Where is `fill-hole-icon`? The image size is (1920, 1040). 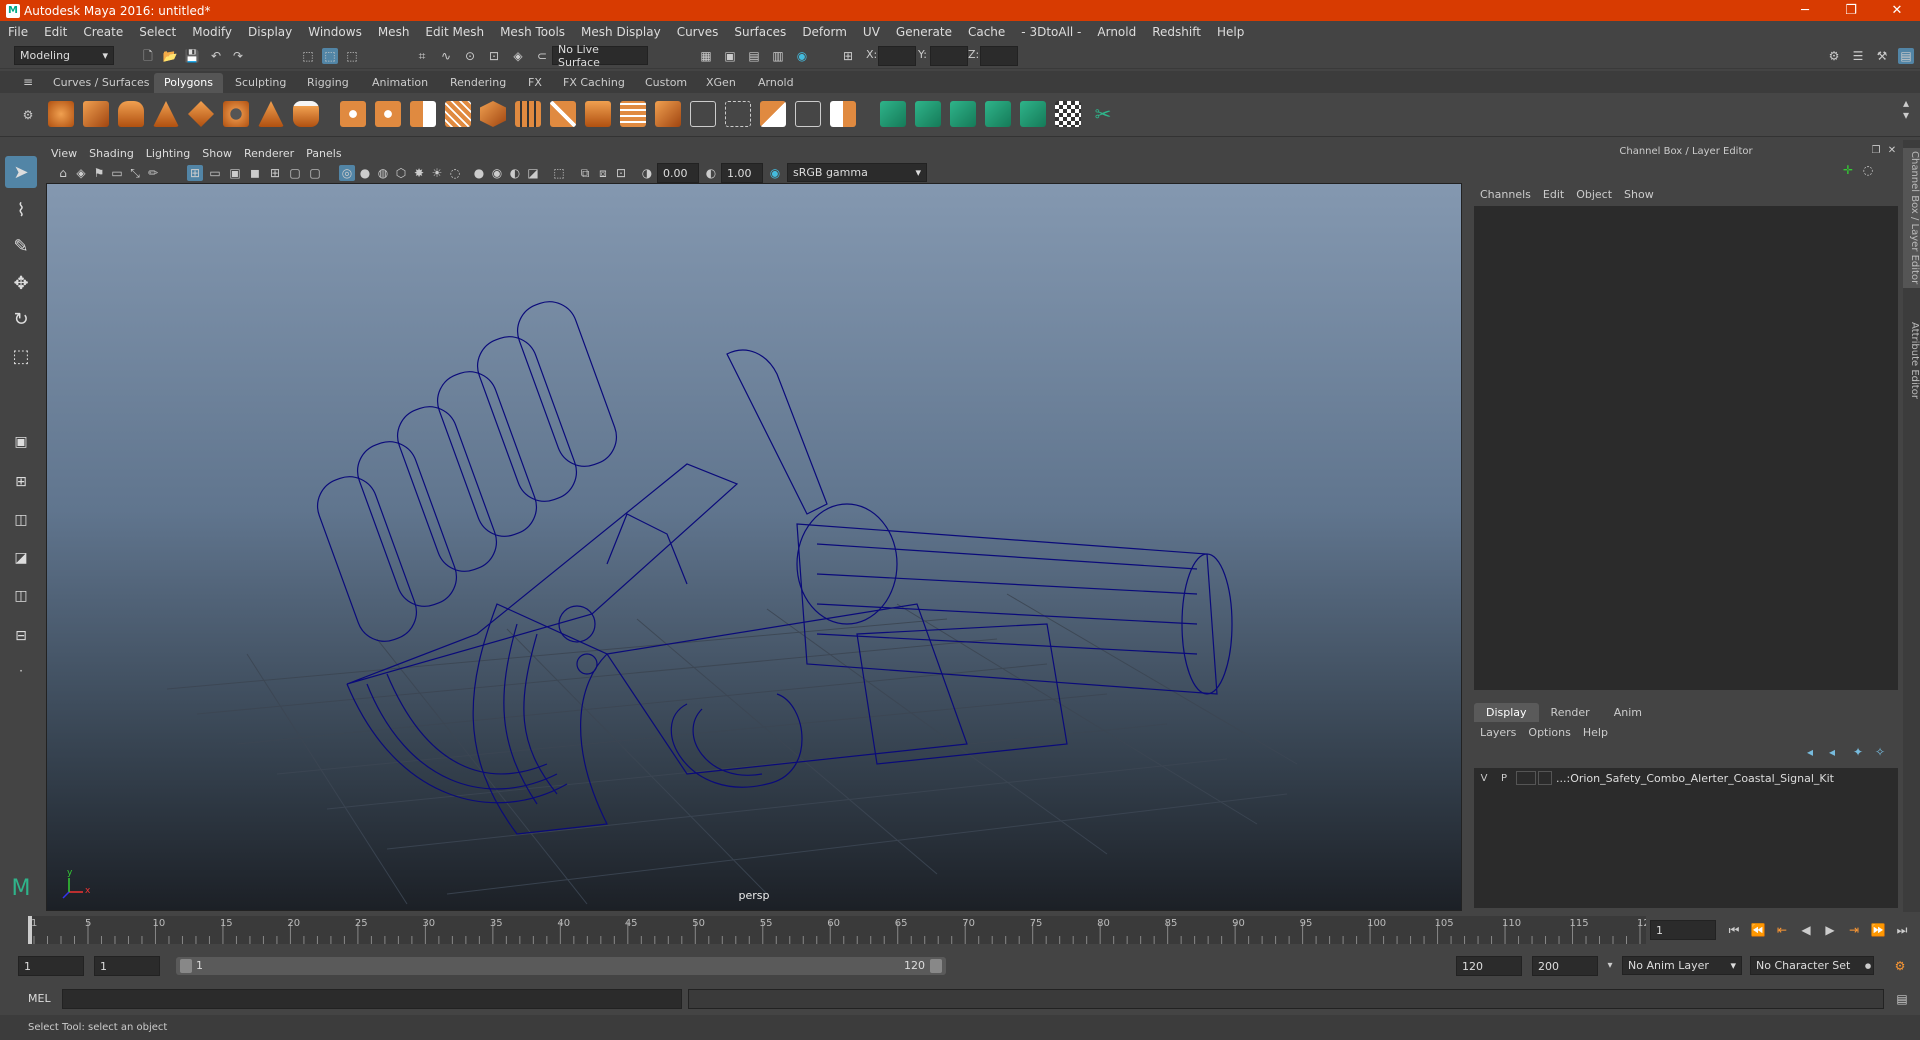
fill-hole-icon is located at coordinates (843, 114).